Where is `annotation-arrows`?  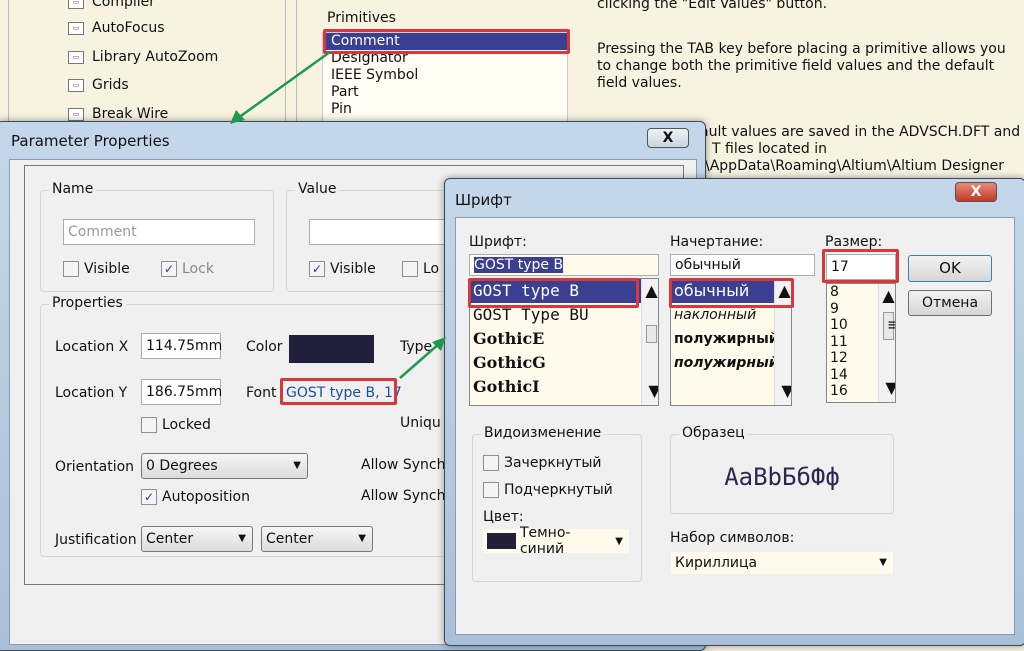 annotation-arrows is located at coordinates (338, 214).